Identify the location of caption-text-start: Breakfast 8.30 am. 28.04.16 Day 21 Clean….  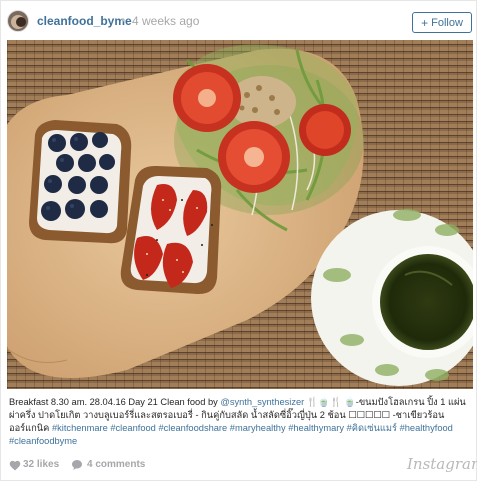
(115, 402).